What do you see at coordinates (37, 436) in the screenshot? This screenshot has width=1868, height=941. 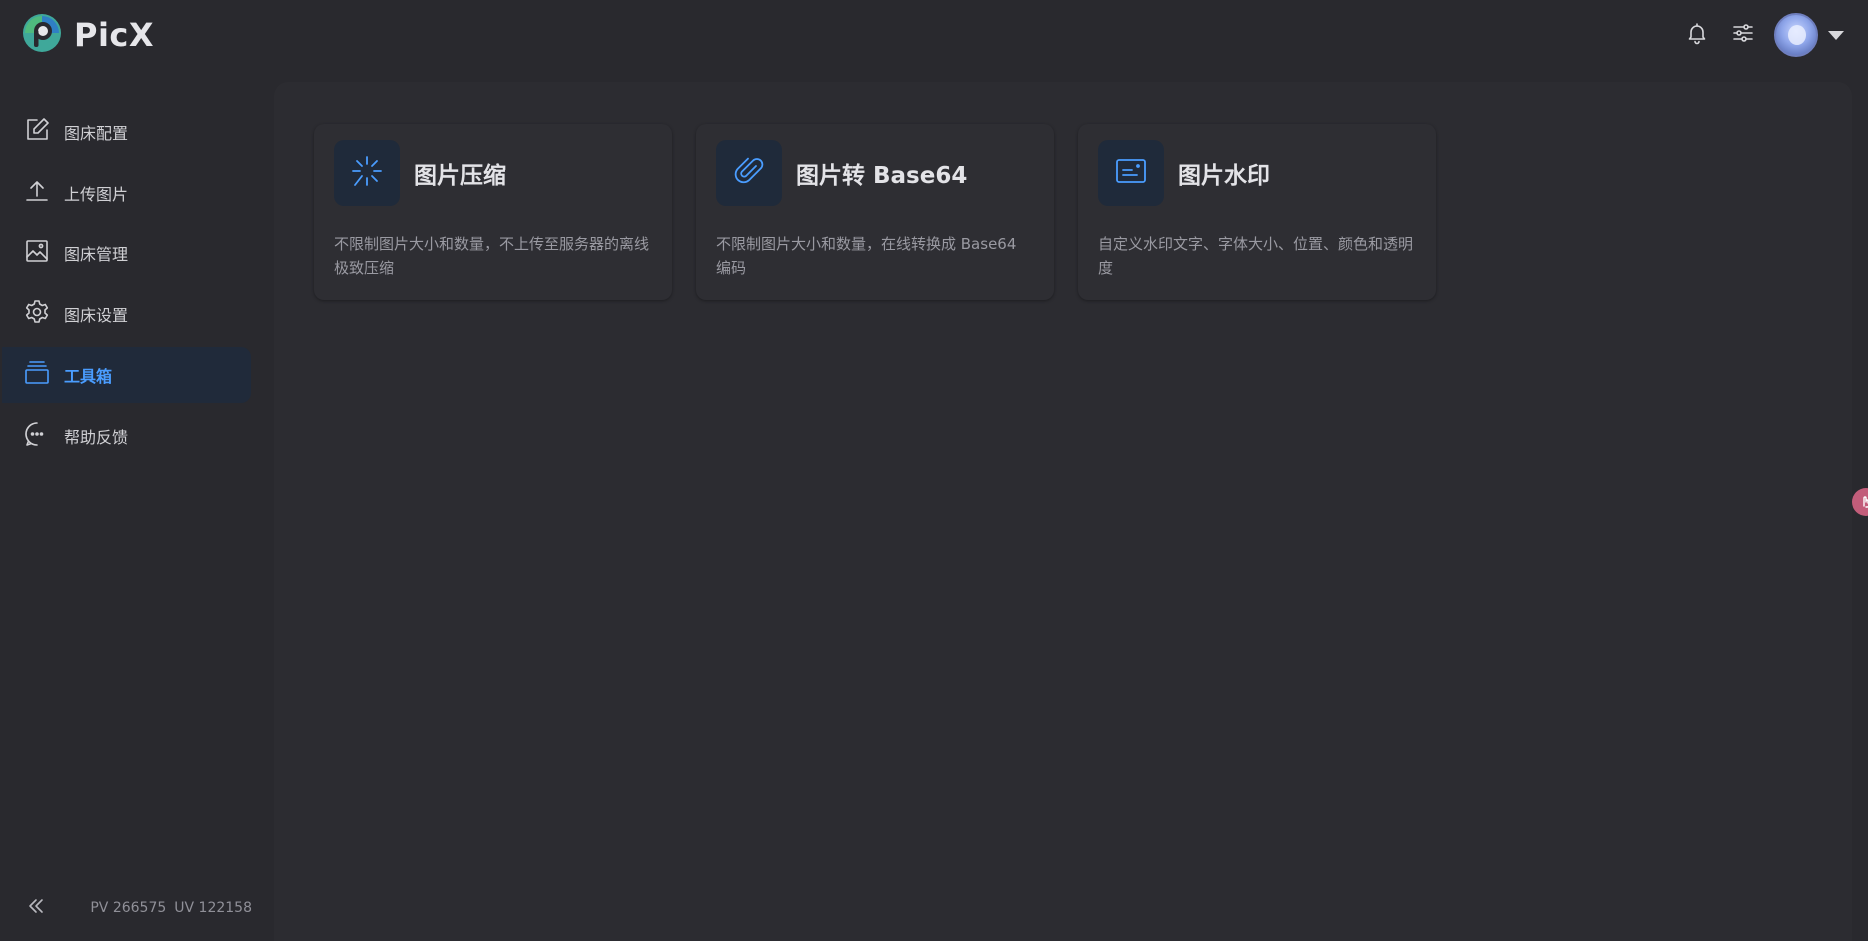 I see `chat-icon` at bounding box center [37, 436].